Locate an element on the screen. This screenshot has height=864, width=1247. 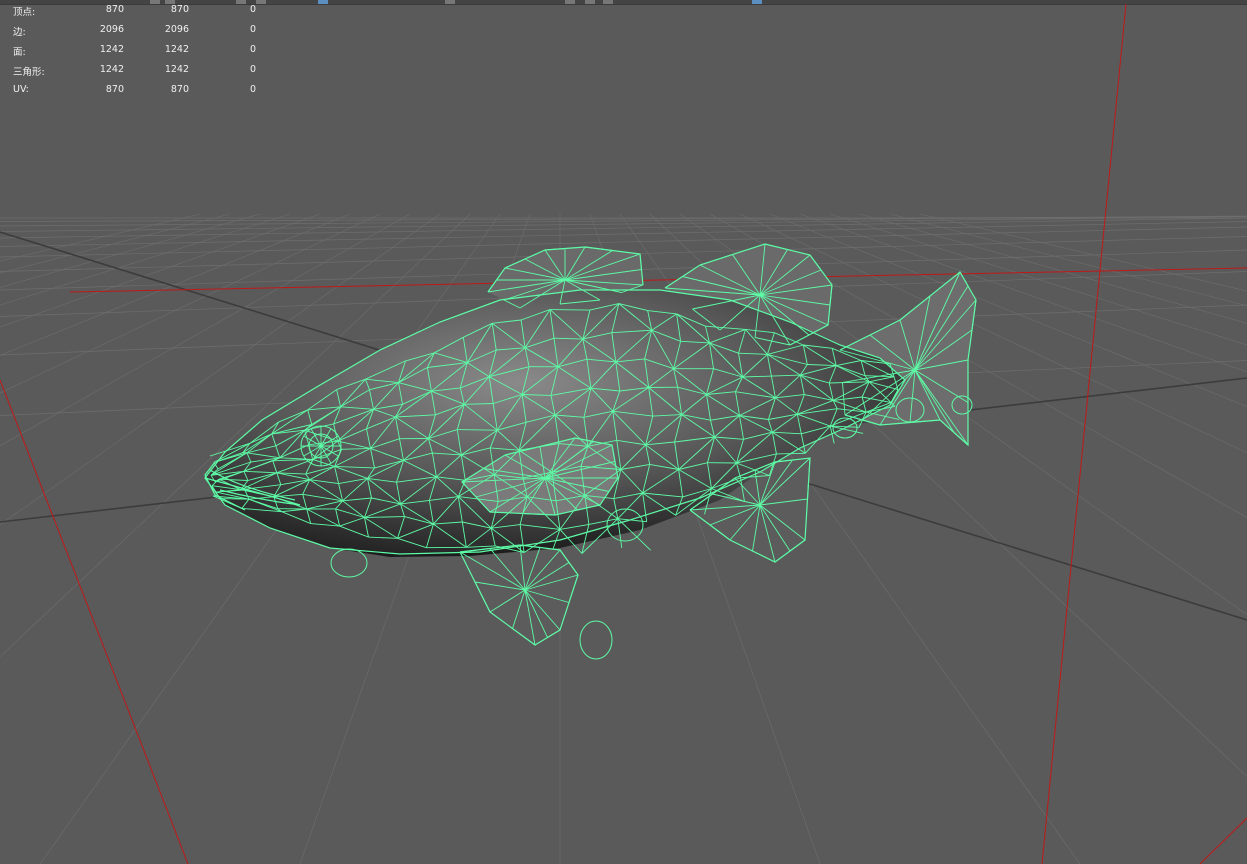
hud-label: 面: is located at coordinates (19, 52).